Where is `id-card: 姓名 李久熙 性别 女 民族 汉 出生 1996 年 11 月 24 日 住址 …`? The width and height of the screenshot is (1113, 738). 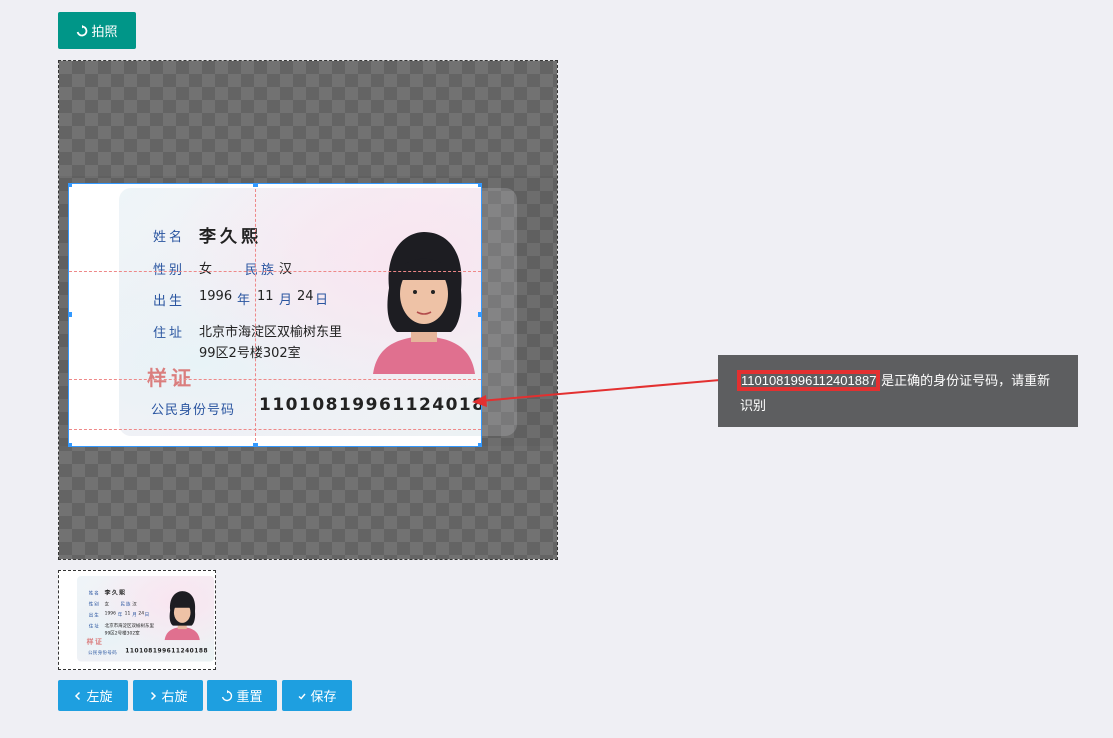 id-card: 姓名 李久熙 性别 女 民族 汉 出生 1996 年 11 月 24 日 住址 … is located at coordinates (300, 312).